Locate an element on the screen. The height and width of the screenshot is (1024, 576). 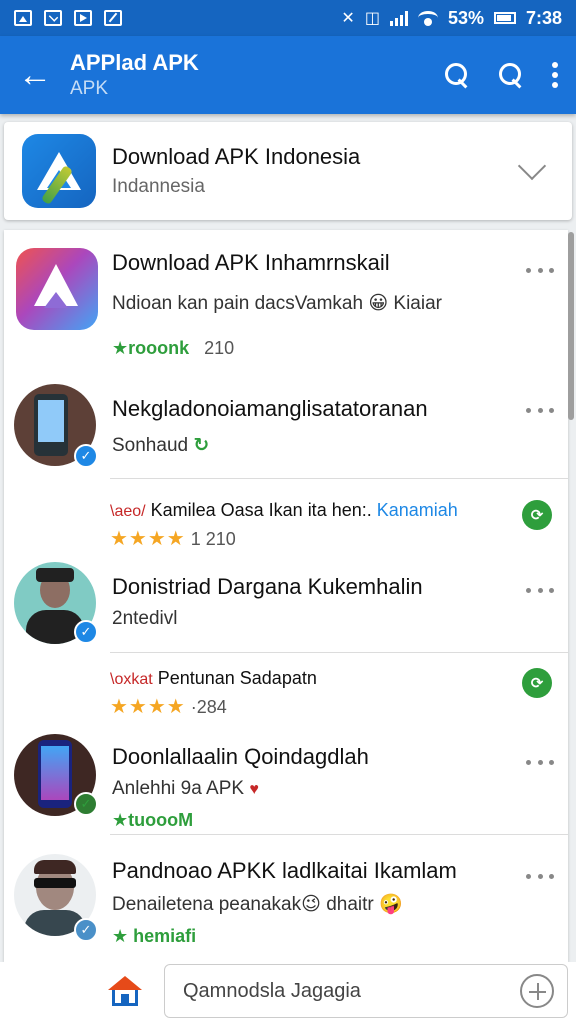
header-card-title: Download APK Indonesia is located at coordinates (236, 156).